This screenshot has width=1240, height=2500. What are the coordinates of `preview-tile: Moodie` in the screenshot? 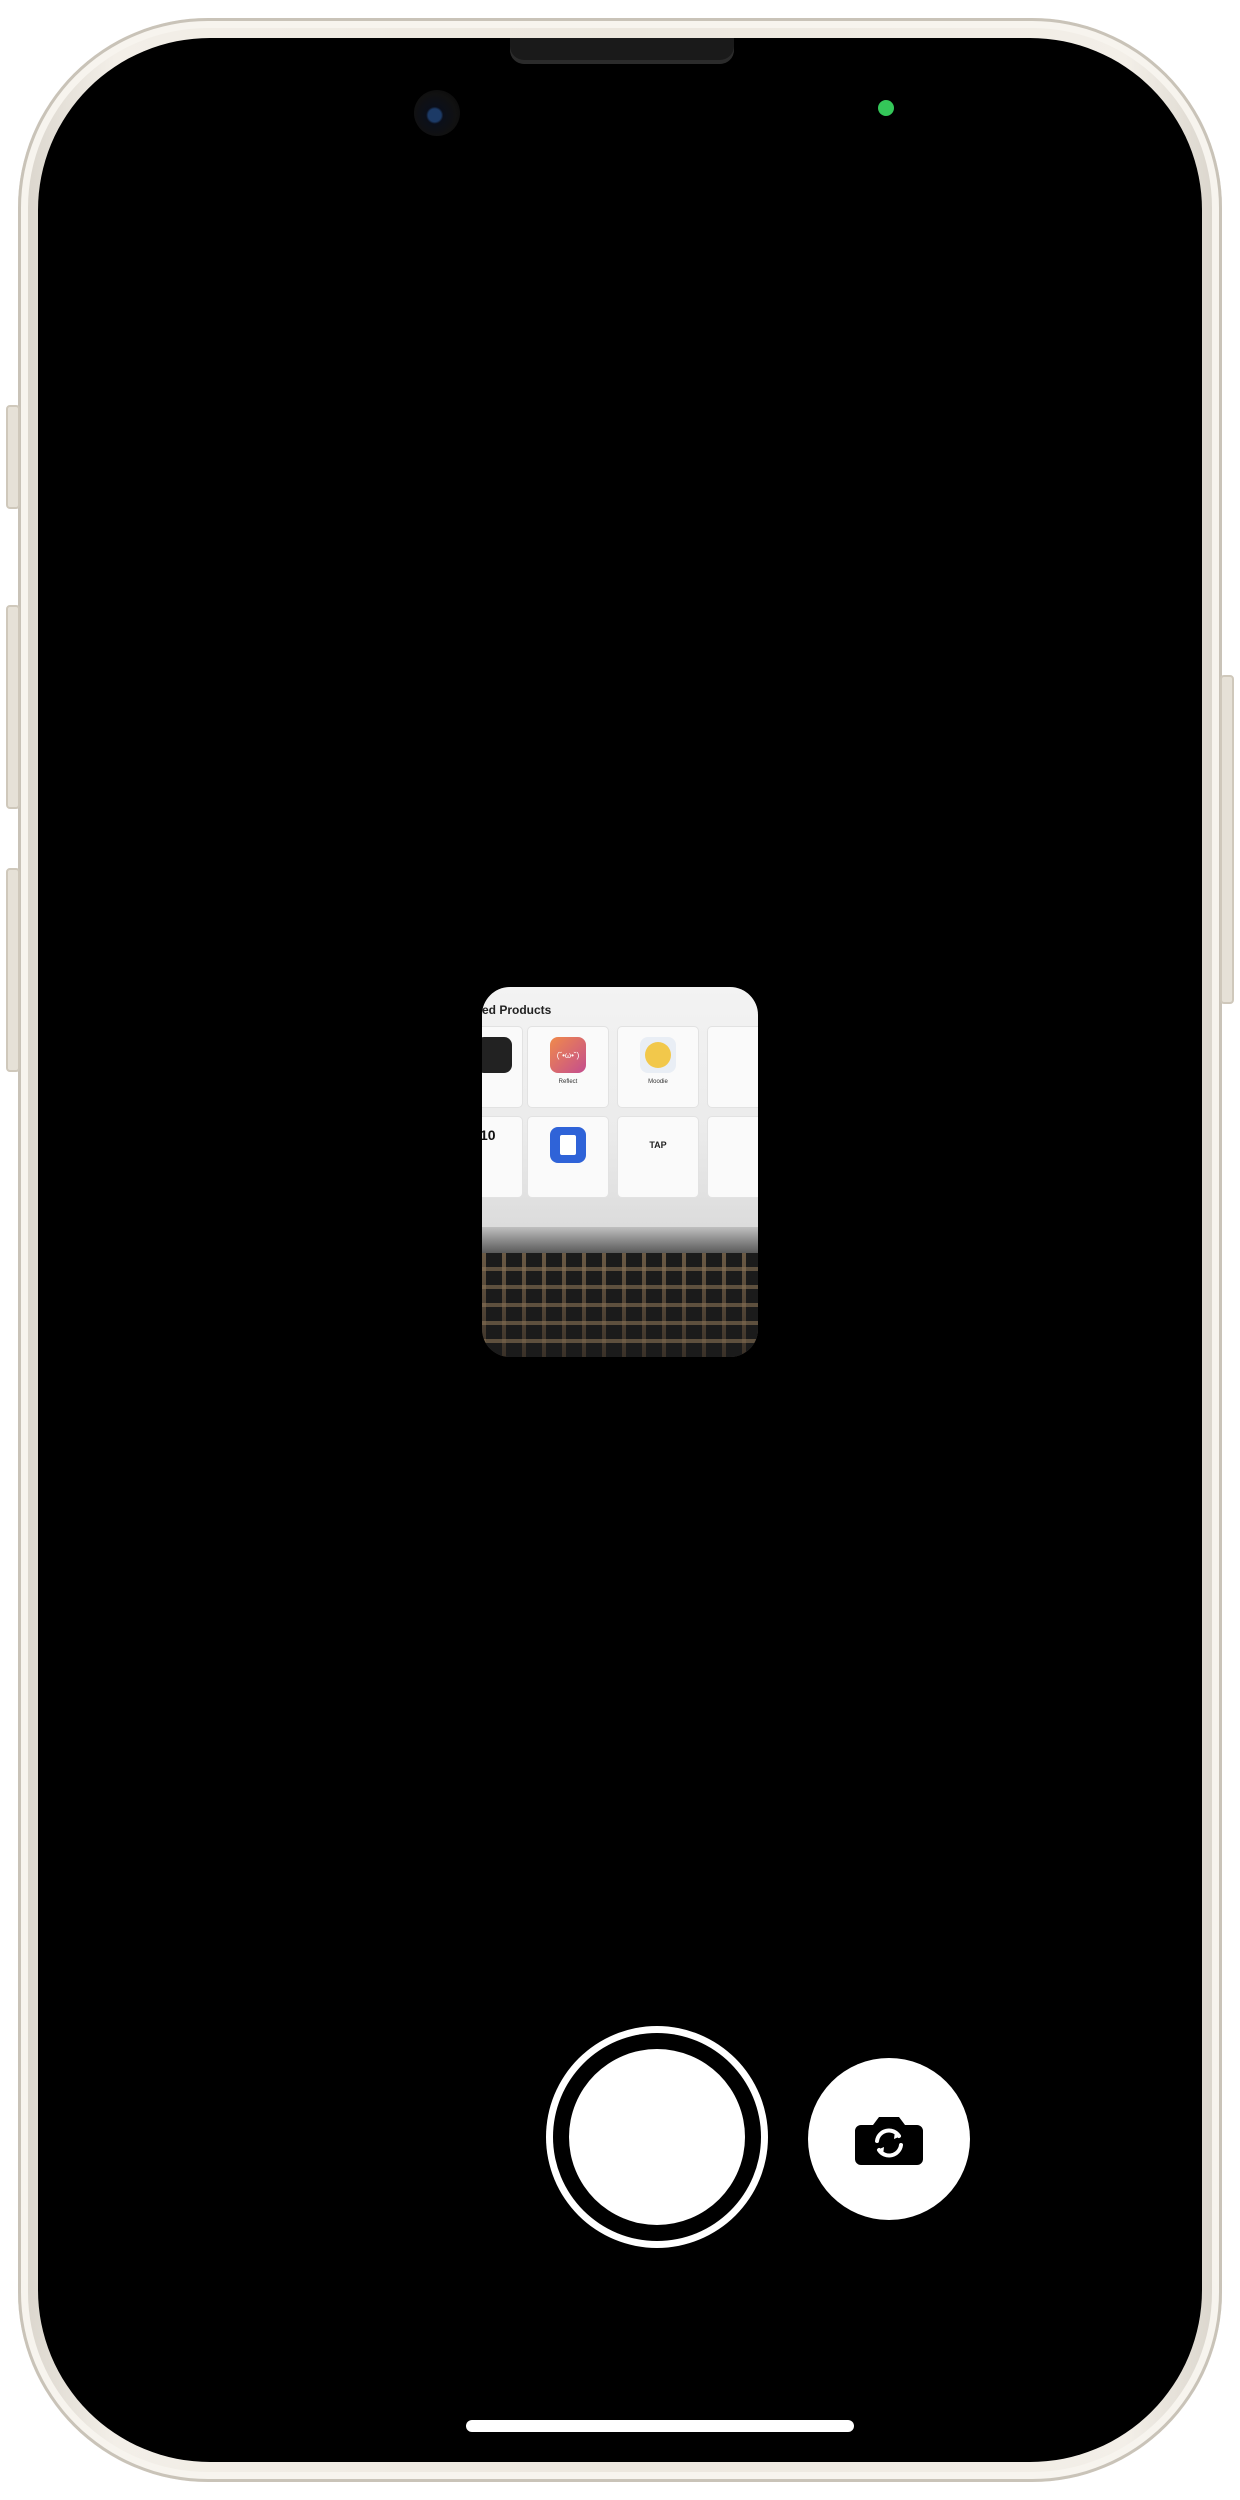 It's located at (658, 1067).